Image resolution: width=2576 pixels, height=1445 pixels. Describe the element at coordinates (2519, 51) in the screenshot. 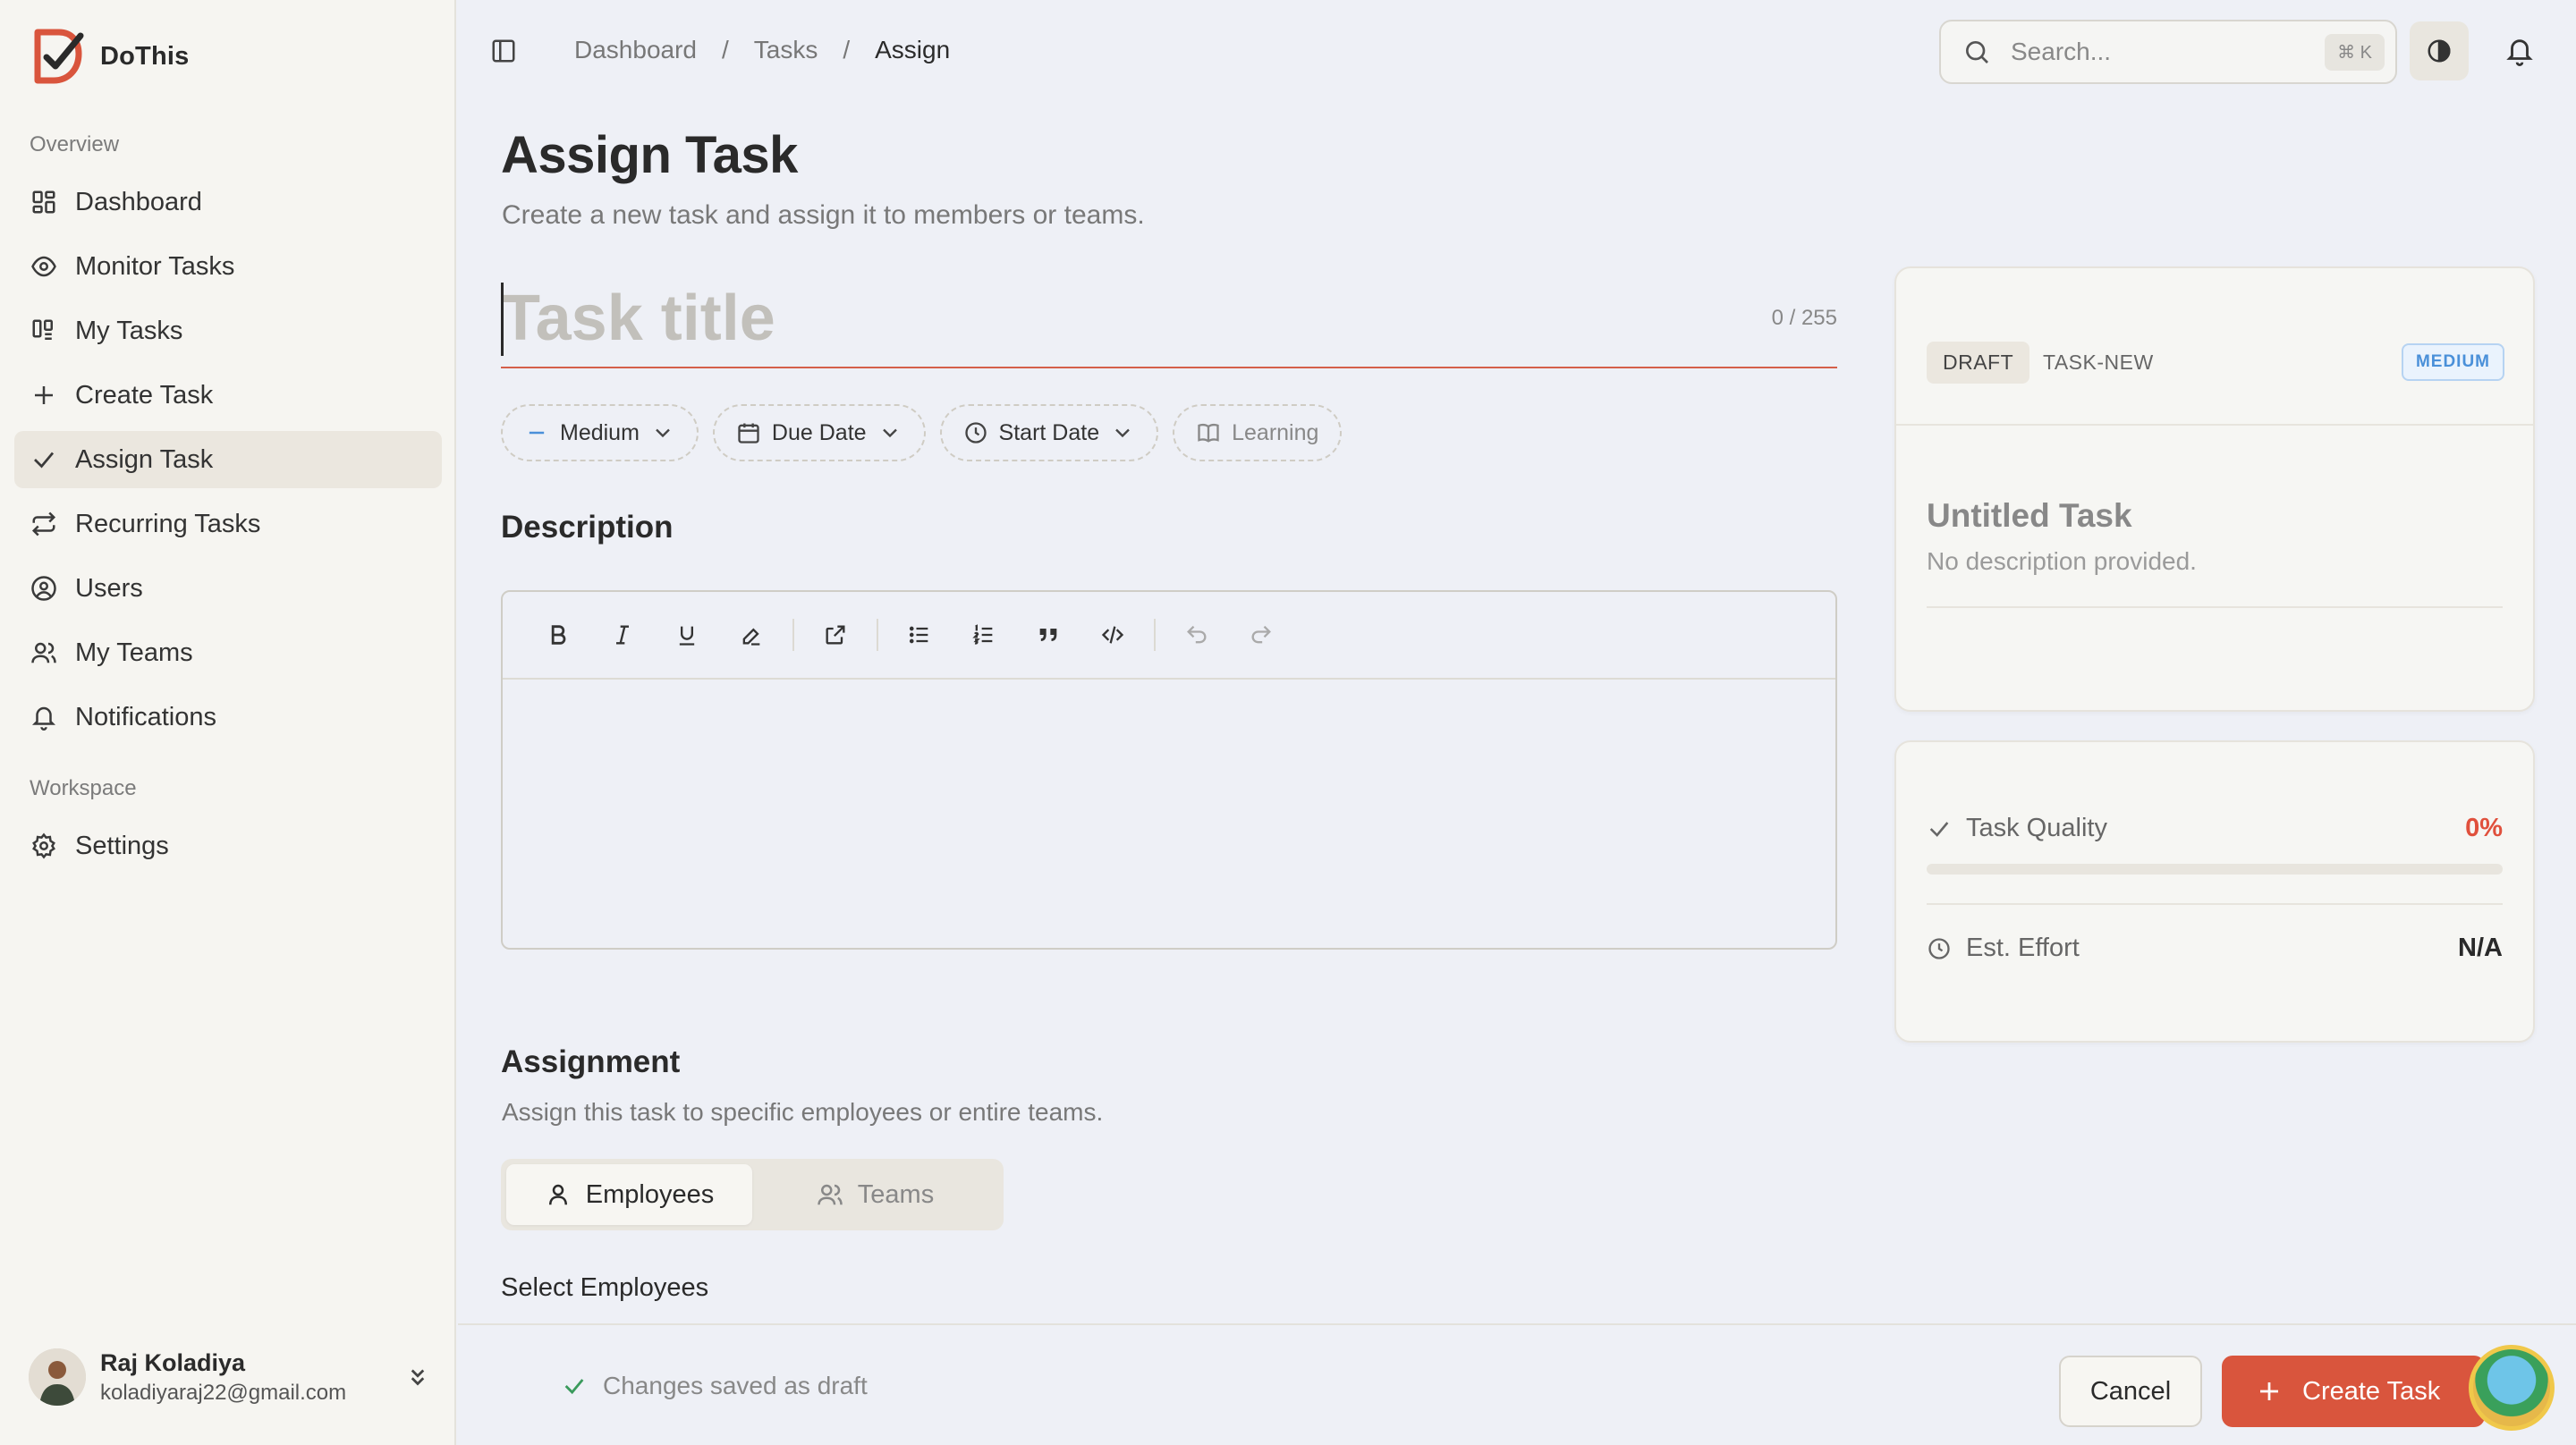

I see `notifications-bell-icon` at that location.